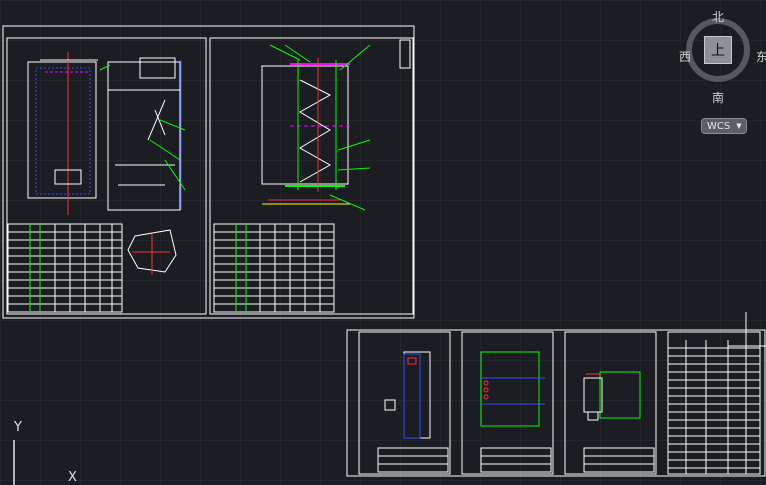 This screenshot has width=766, height=485. I want to click on ucs-y-label: Y, so click(18, 427).